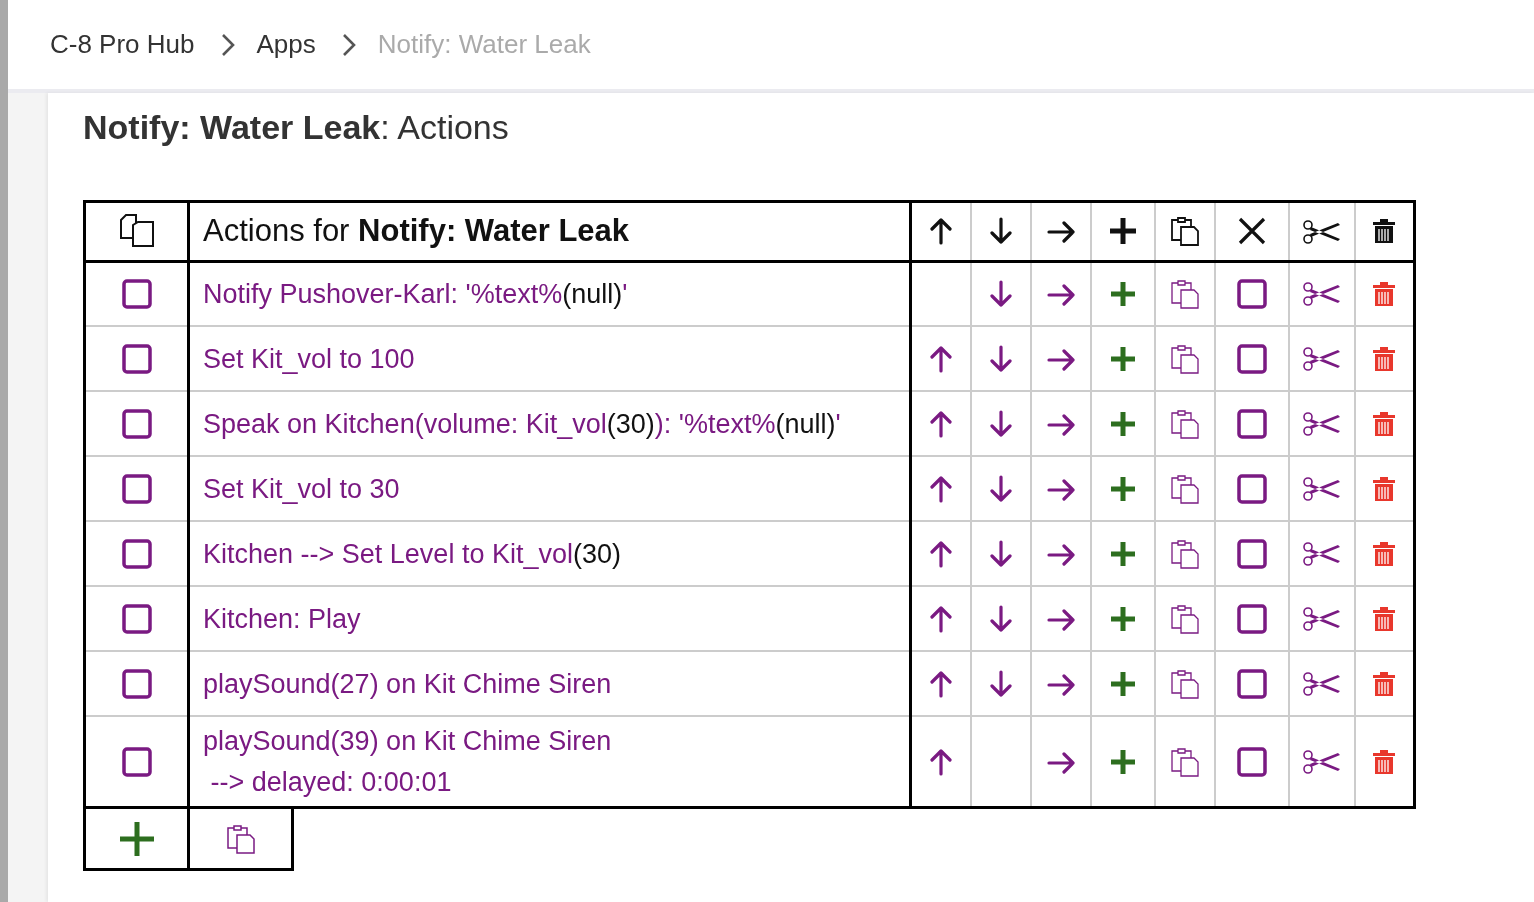  Describe the element at coordinates (301, 489) in the screenshot. I see `action-link: Set Kit_vol to 30` at that location.